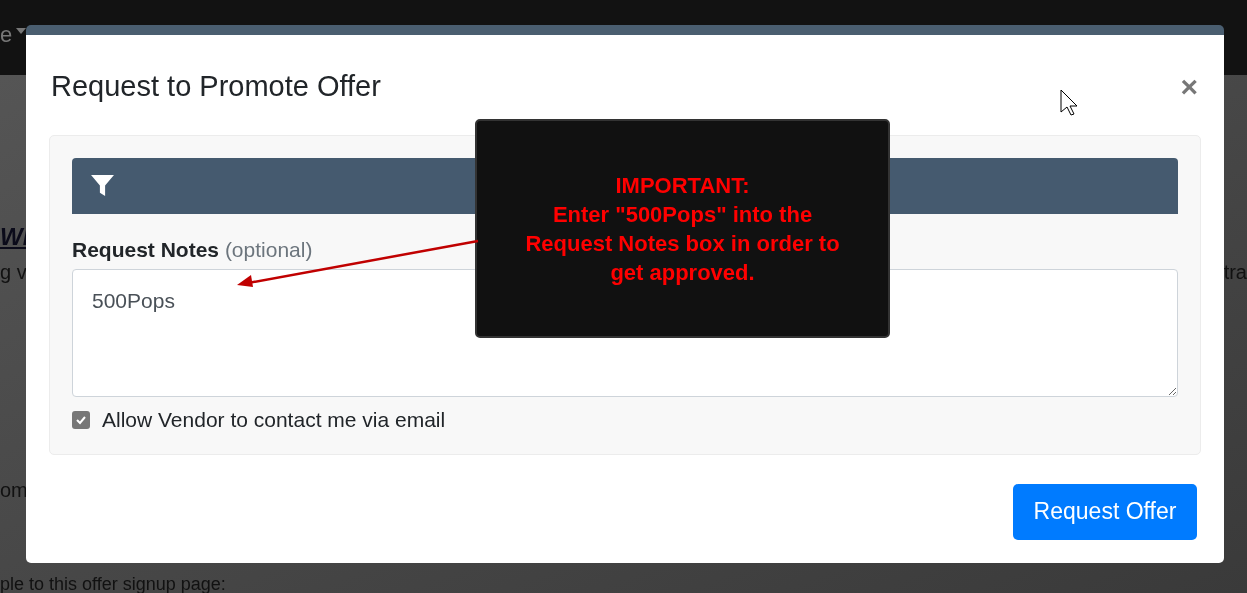 The image size is (1247, 593). I want to click on cursor-icon, so click(1069, 102).